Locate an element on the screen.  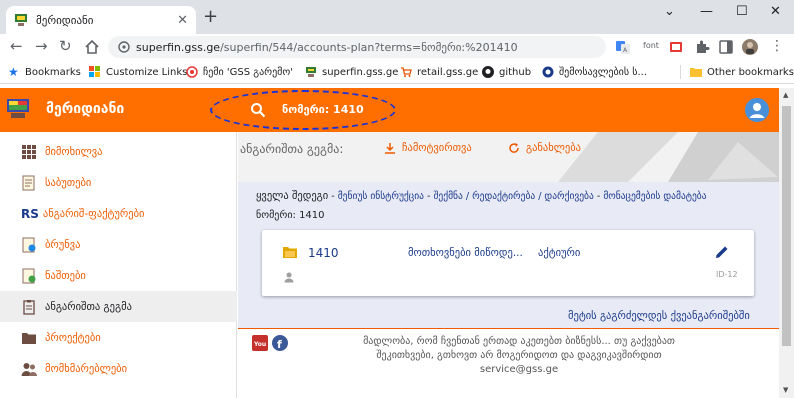
scroll-up-icon: ▲ is located at coordinates (785, 95).